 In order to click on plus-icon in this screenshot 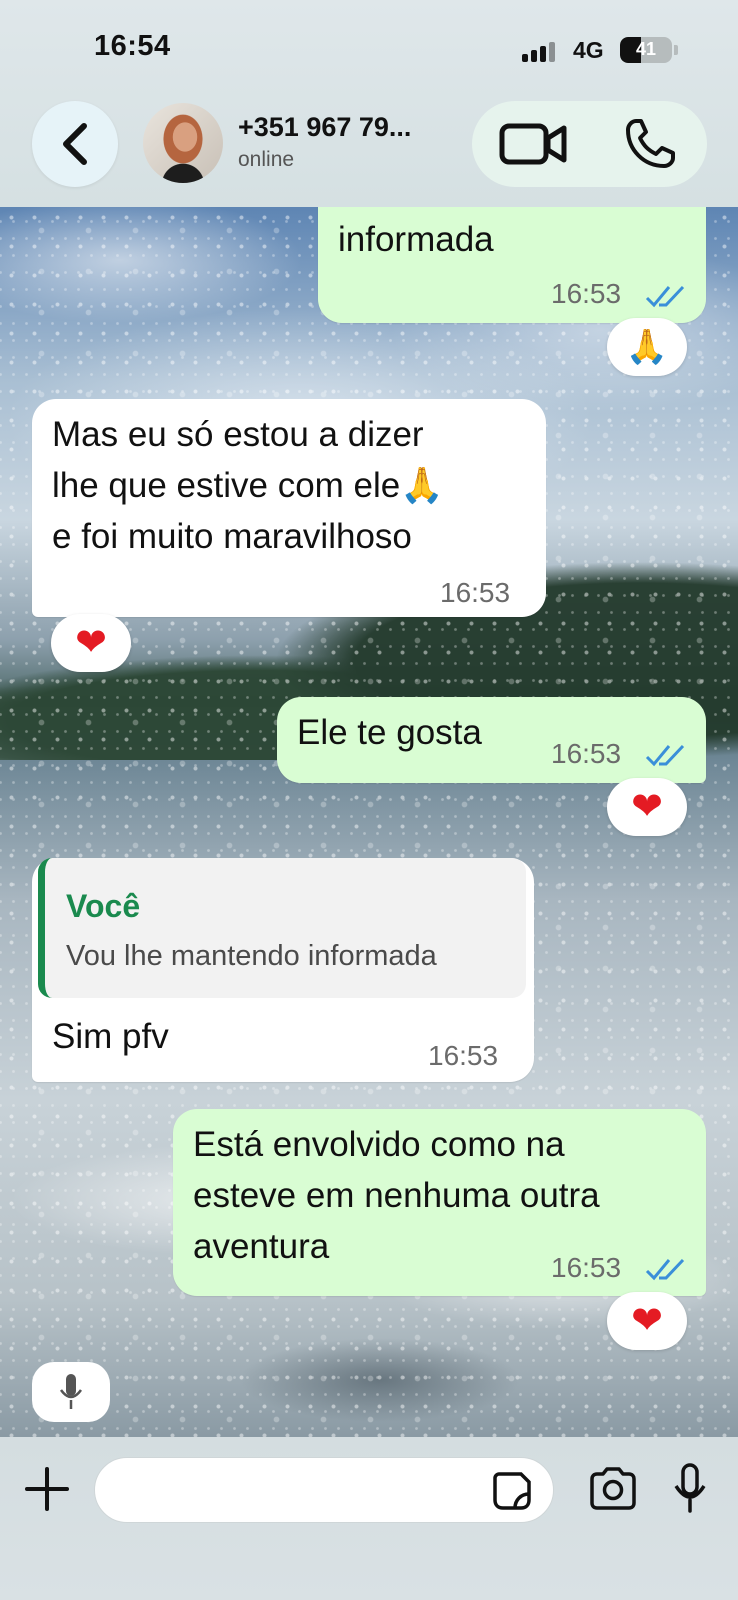, I will do `click(47, 1489)`.